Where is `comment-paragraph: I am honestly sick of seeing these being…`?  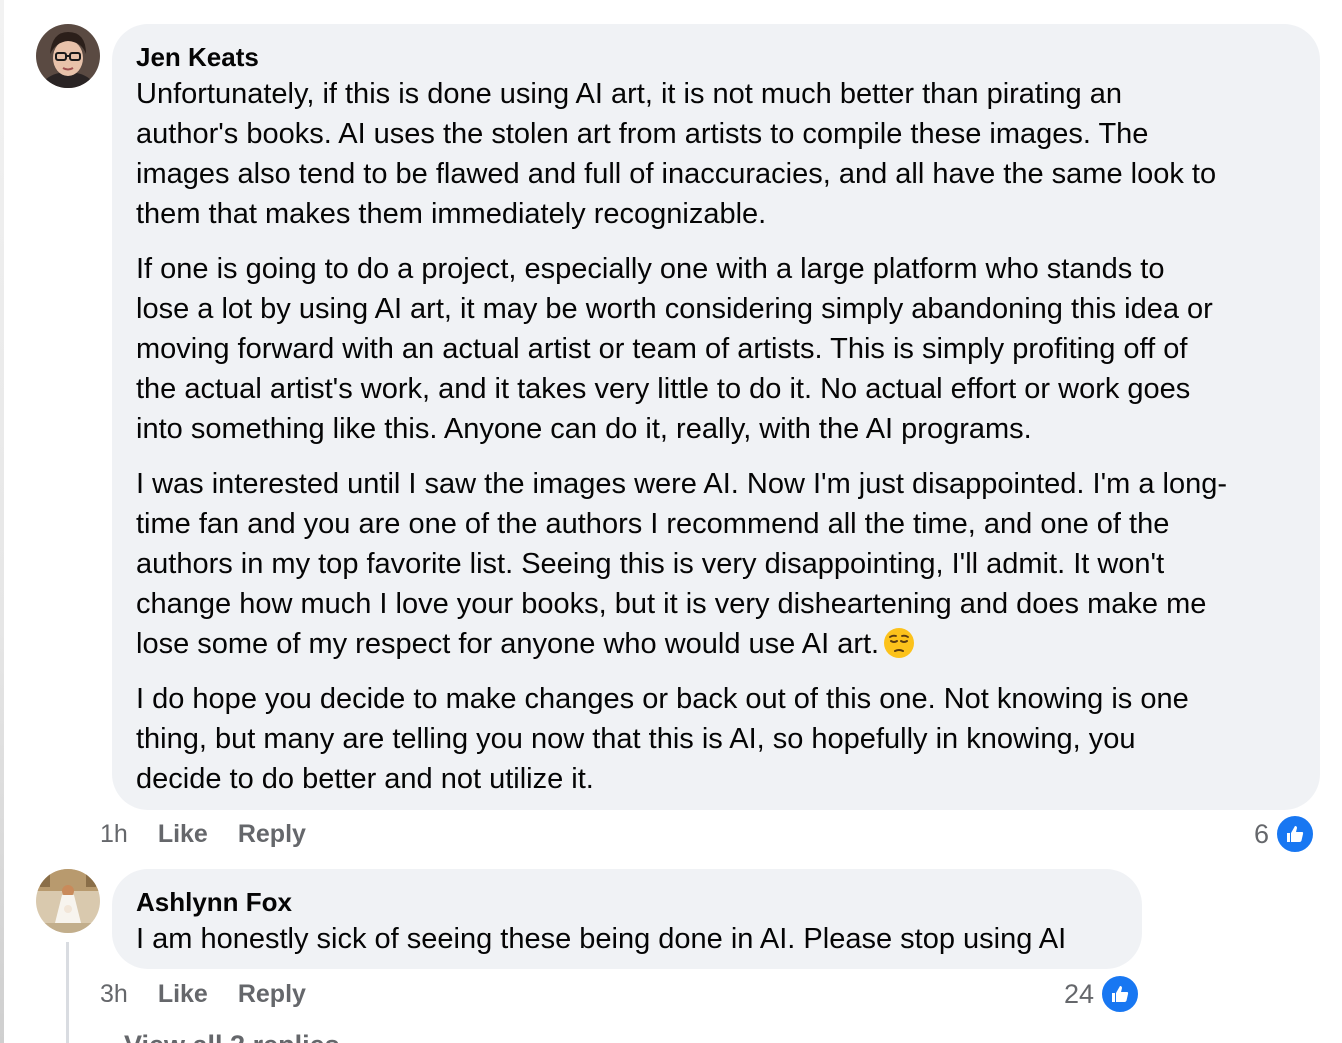 comment-paragraph: I am honestly sick of seeing these being… is located at coordinates (601, 939).